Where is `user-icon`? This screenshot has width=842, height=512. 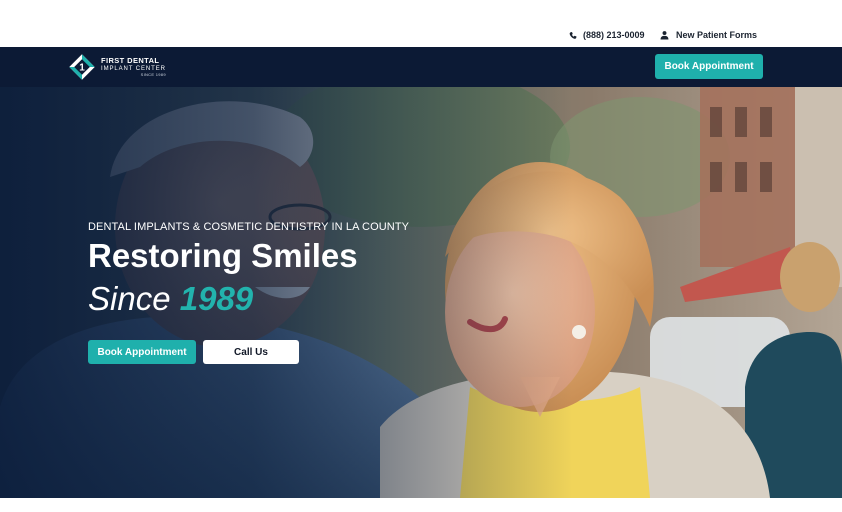 user-icon is located at coordinates (664, 35).